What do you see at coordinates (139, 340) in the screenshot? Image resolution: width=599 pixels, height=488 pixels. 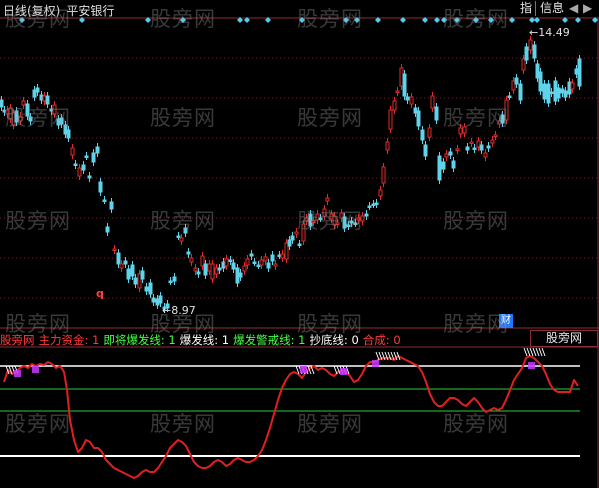 I see `indicator-item: 即将爆发线: 1` at bounding box center [139, 340].